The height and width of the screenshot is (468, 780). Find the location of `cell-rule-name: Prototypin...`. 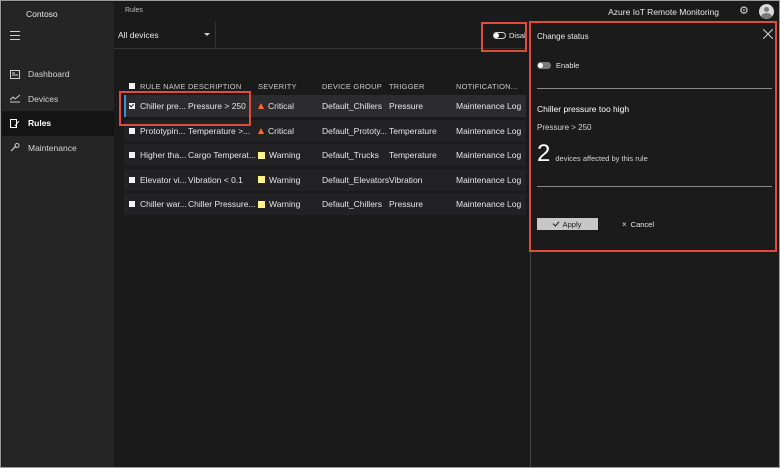

cell-rule-name: Prototypin... is located at coordinates (163, 130).